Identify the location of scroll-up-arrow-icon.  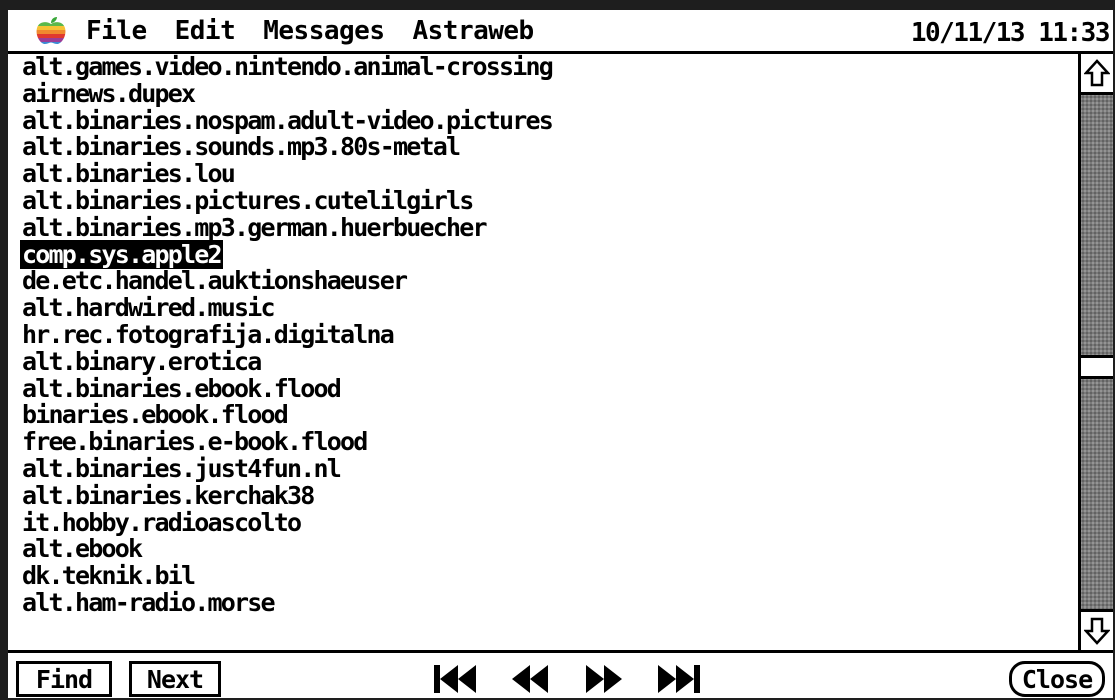
(1097, 73).